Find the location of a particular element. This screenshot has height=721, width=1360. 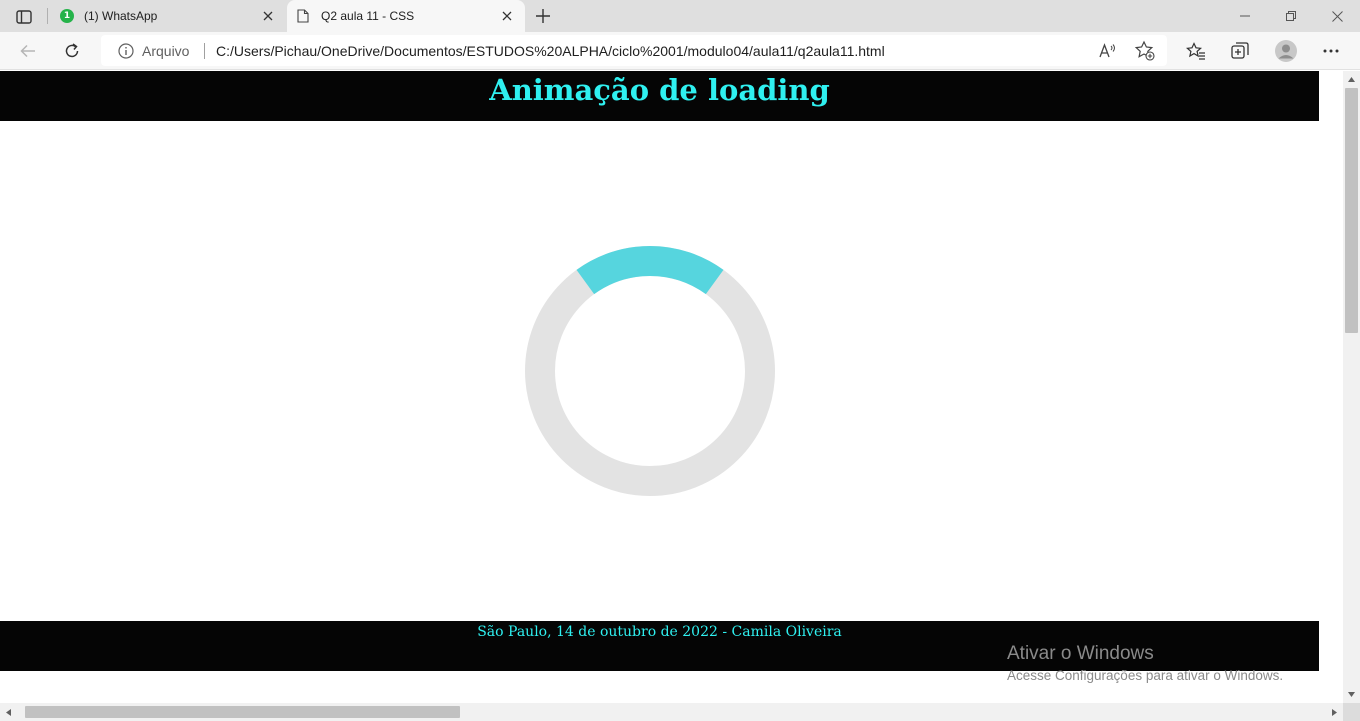

more-icon is located at coordinates (1331, 51).